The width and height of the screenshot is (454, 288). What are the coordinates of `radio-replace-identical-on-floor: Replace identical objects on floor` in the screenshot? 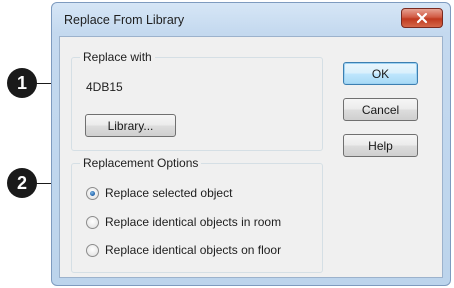 It's located at (183, 250).